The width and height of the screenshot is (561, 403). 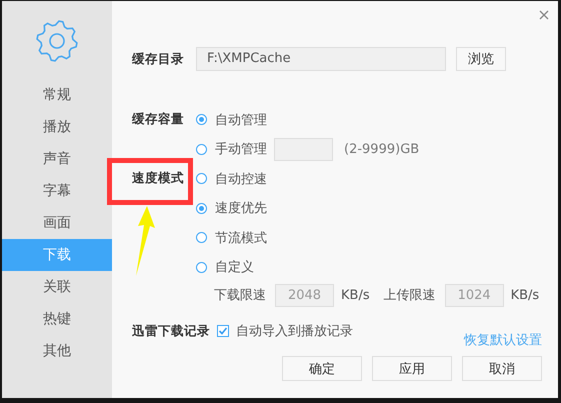 I want to click on size-field, so click(x=303, y=149).